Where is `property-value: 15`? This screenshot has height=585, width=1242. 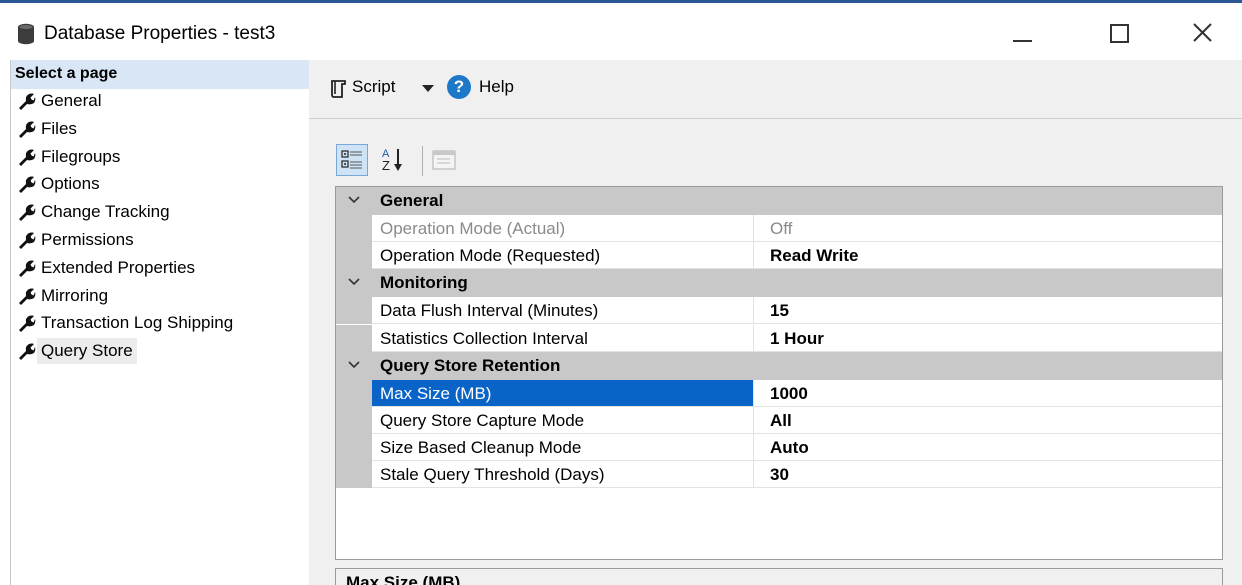 property-value: 15 is located at coordinates (988, 311).